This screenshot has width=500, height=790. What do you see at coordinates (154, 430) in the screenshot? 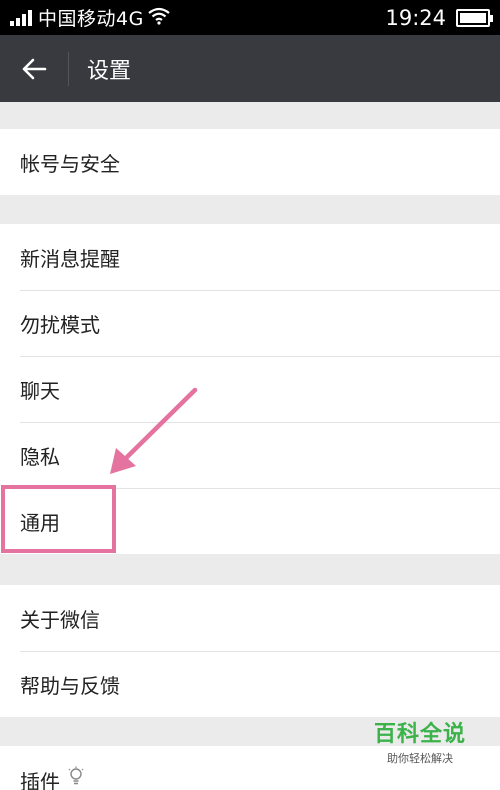
I see `annotation-arrow-icon` at bounding box center [154, 430].